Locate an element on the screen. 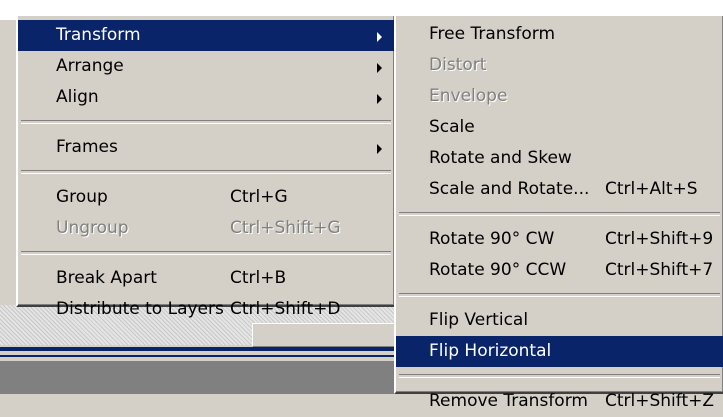 The image size is (723, 417). app-background-left is located at coordinates (7, 162).